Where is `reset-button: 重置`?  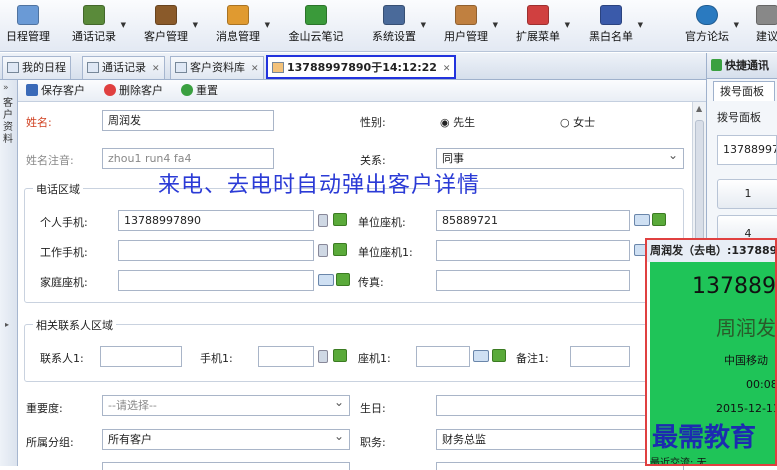 reset-button: 重置 is located at coordinates (199, 91).